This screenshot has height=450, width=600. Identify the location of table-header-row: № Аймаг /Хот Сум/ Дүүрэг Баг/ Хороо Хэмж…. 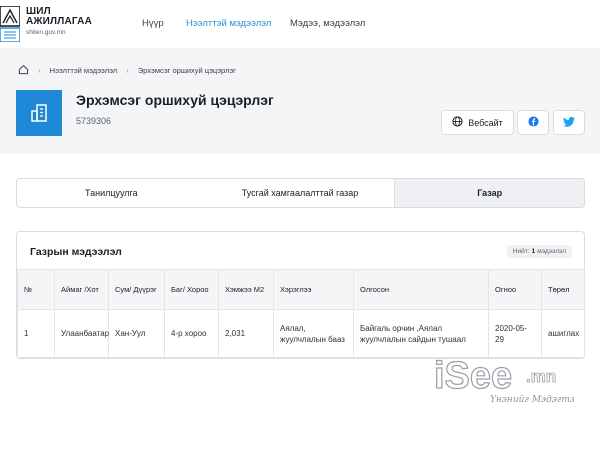
(301, 289).